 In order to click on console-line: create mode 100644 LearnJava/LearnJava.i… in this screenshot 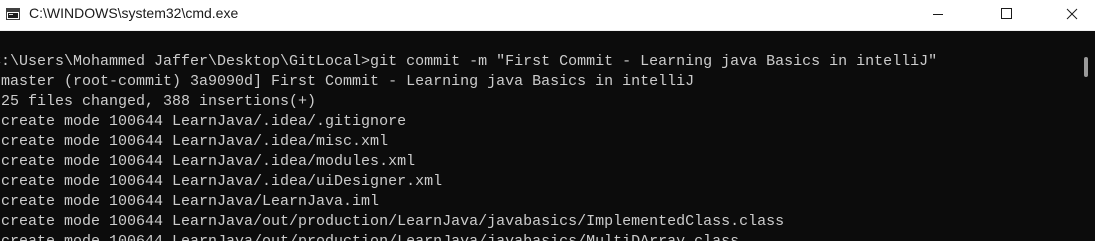, I will do `click(190, 201)`.